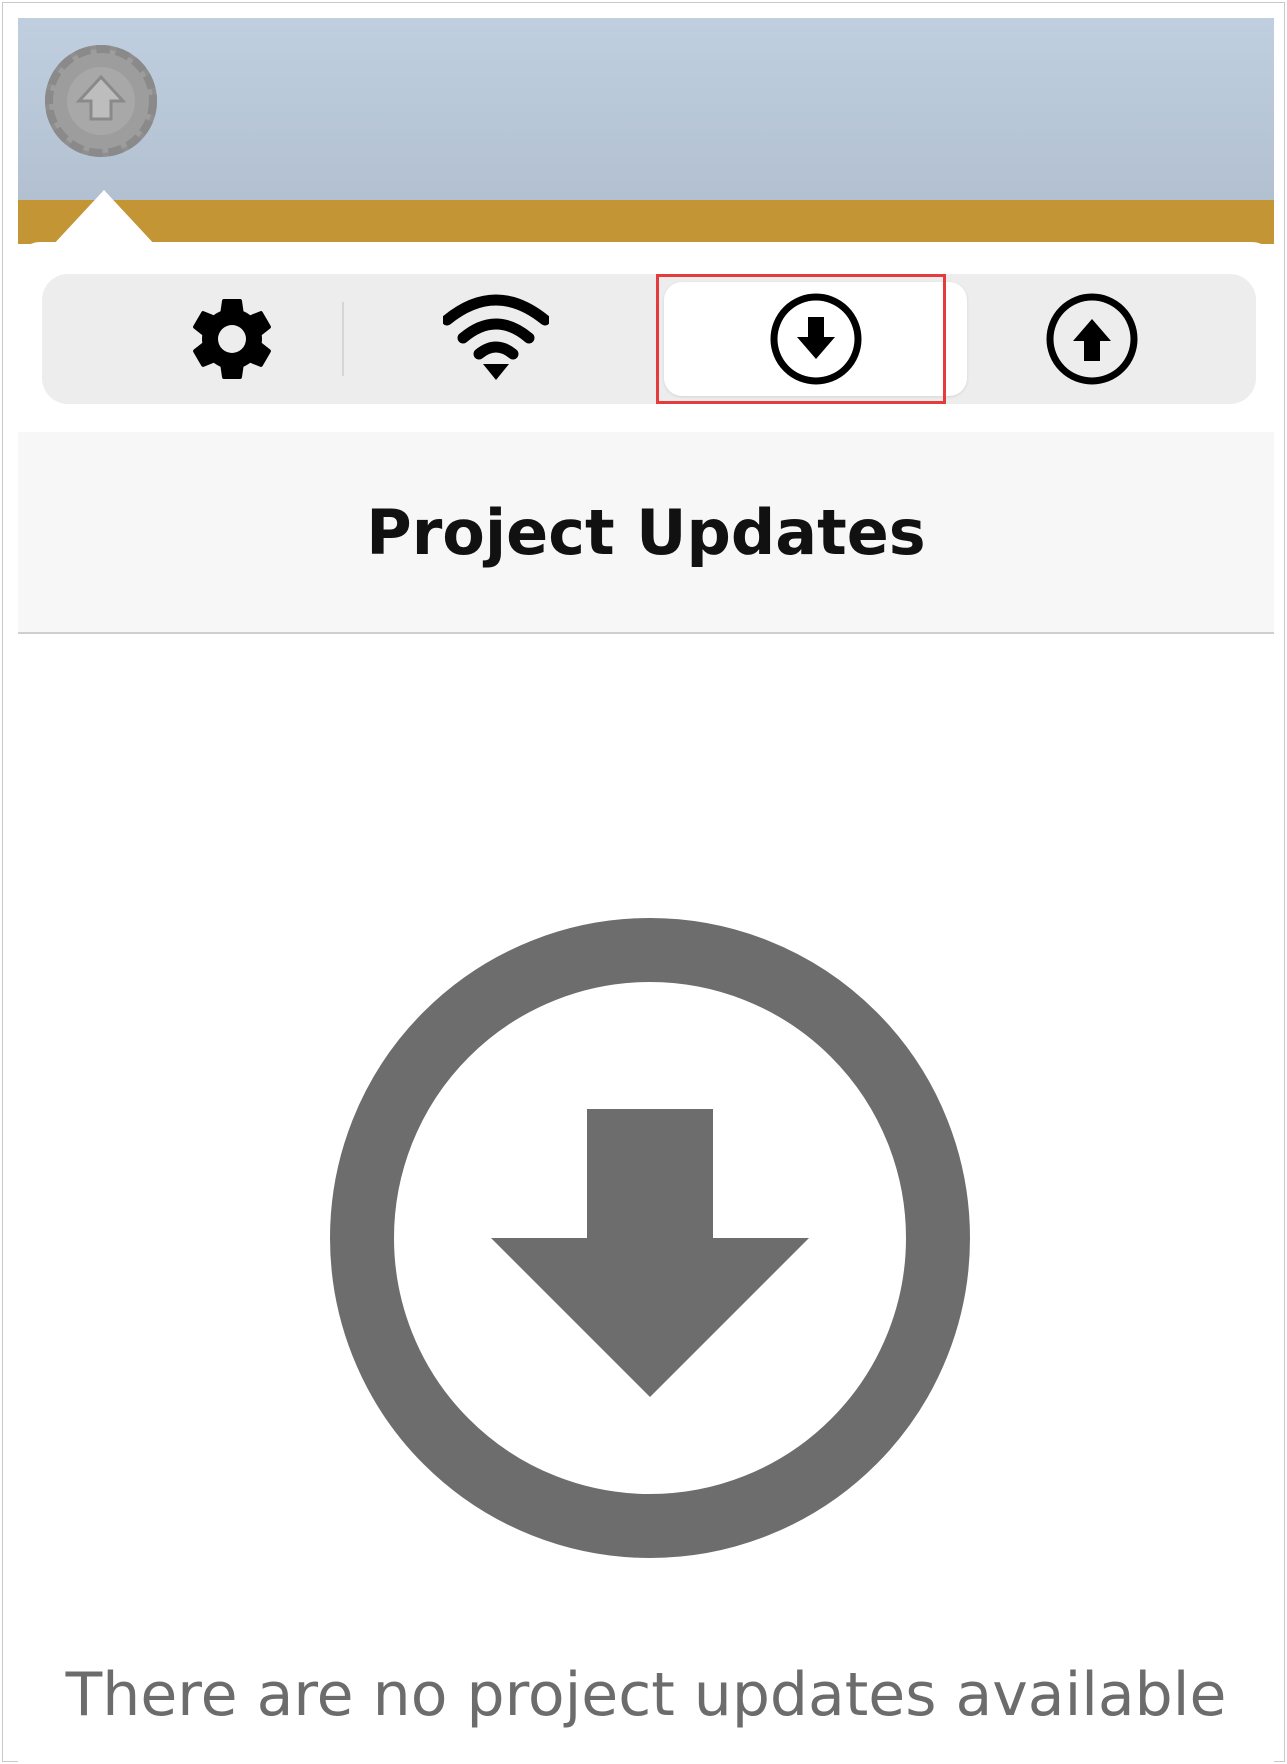 This screenshot has height=1764, width=1287. What do you see at coordinates (646, 1695) in the screenshot?
I see `empty-state-message: There are no project updates available` at bounding box center [646, 1695].